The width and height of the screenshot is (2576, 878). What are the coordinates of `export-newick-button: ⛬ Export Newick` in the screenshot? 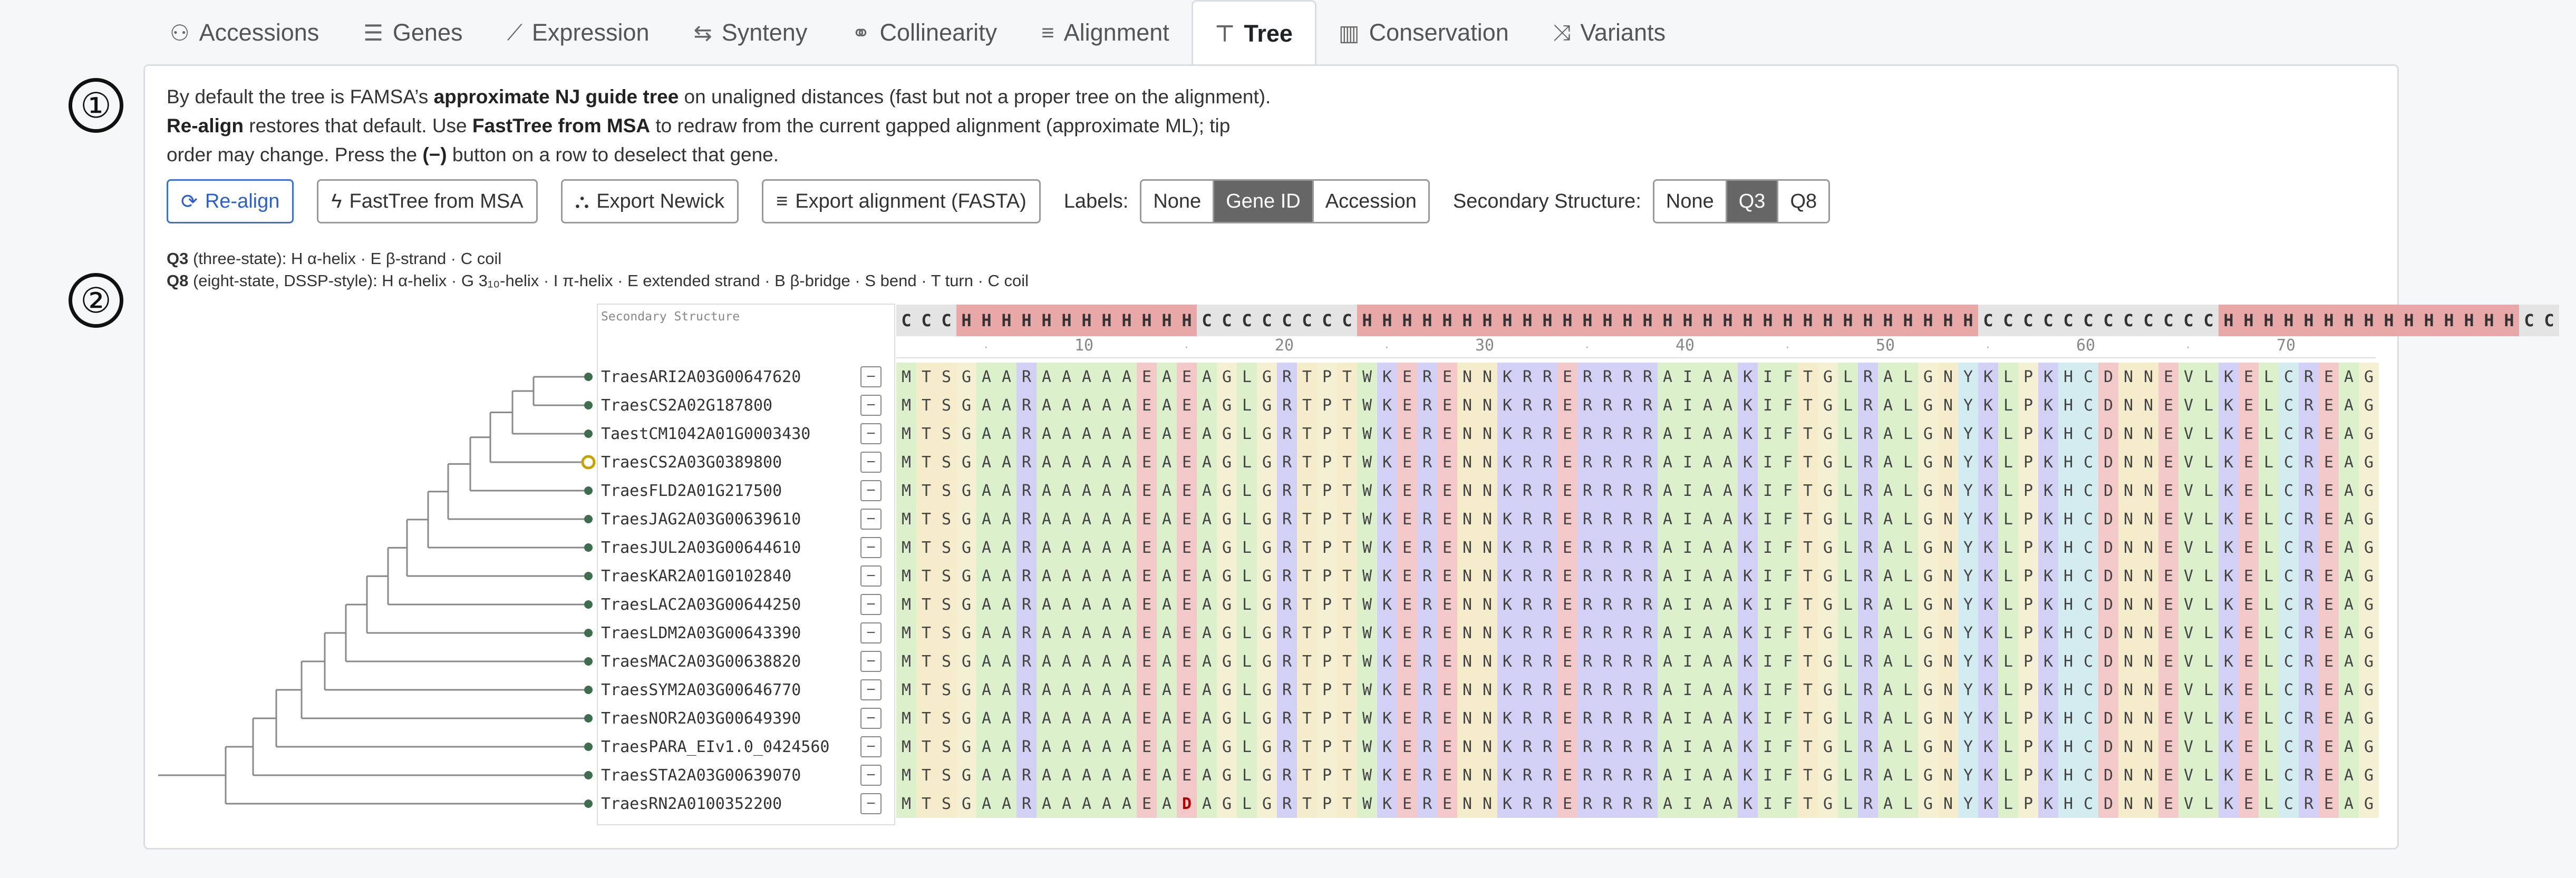 It's located at (649, 201).